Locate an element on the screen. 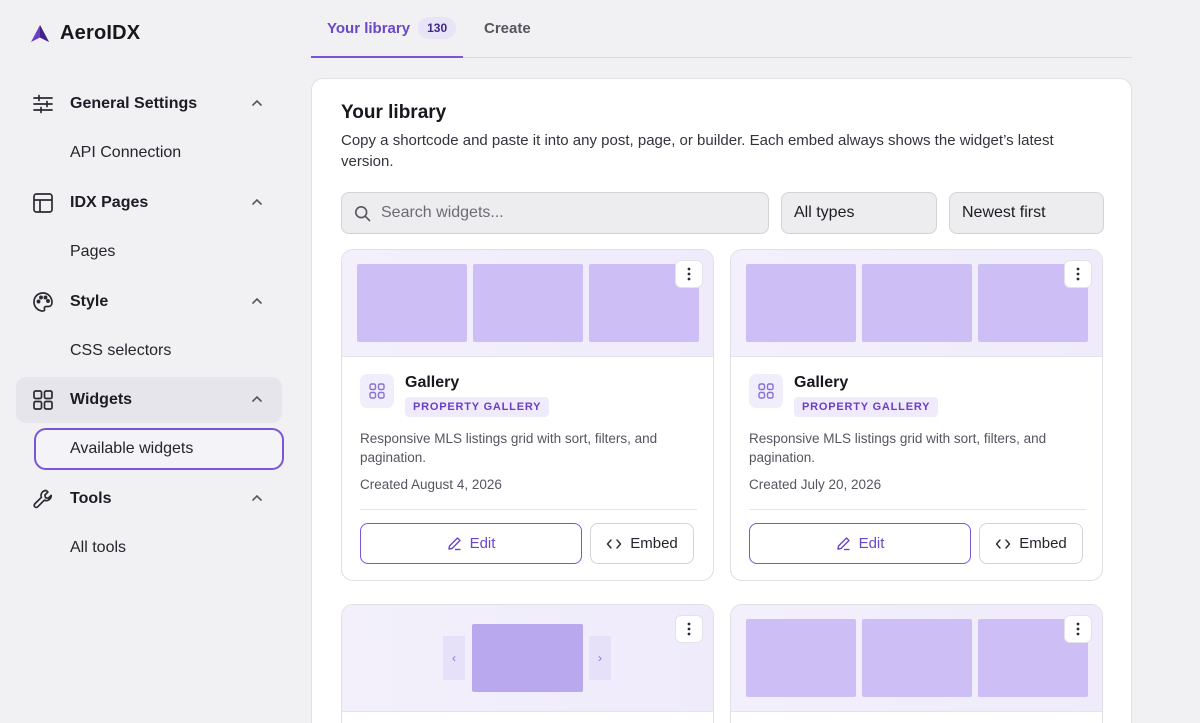 This screenshot has width=1200, height=723. search-input is located at coordinates (571, 213).